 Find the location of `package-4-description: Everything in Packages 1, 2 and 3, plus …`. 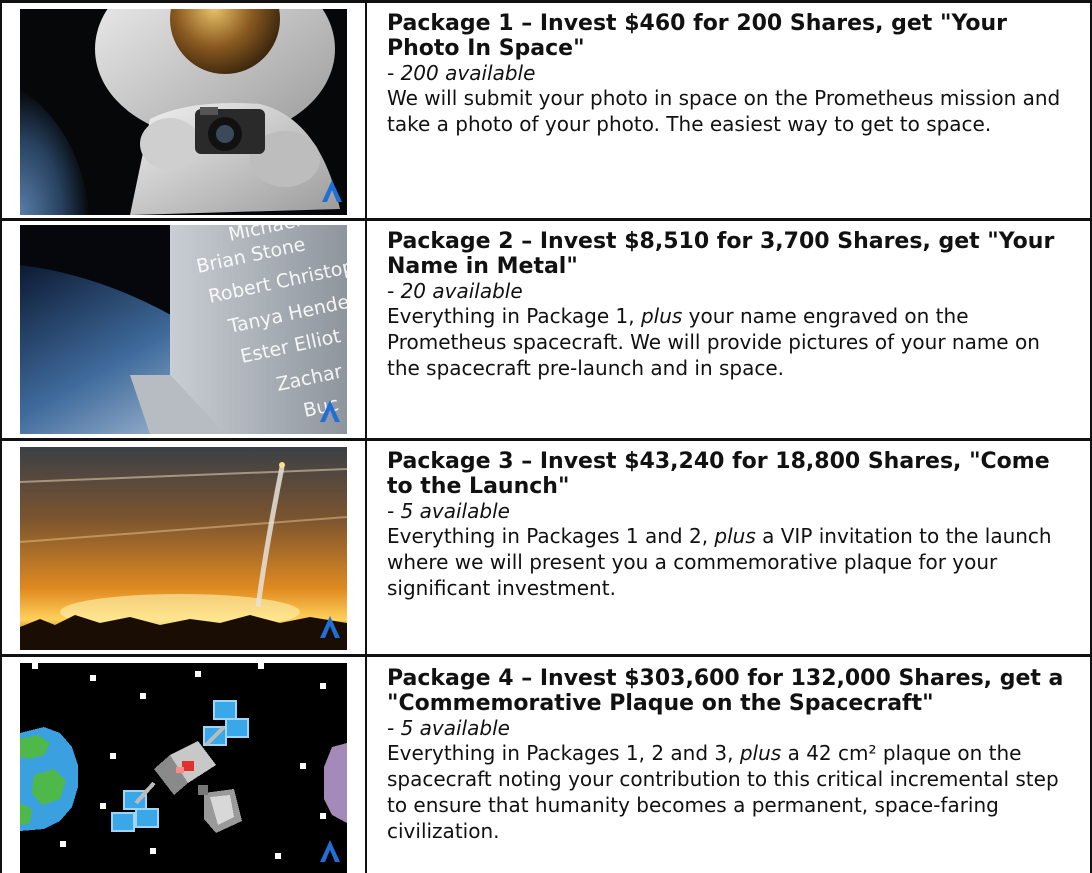

package-4-description: Everything in Packages 1, 2 and 3, plus … is located at coordinates (732, 792).